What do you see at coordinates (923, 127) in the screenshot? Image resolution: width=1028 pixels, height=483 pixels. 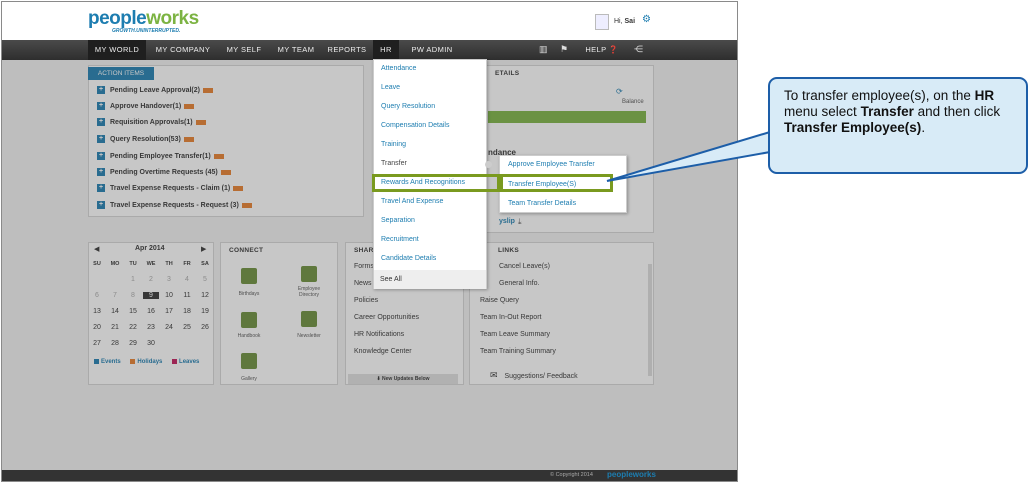 I see `callout-text-4: .` at bounding box center [923, 127].